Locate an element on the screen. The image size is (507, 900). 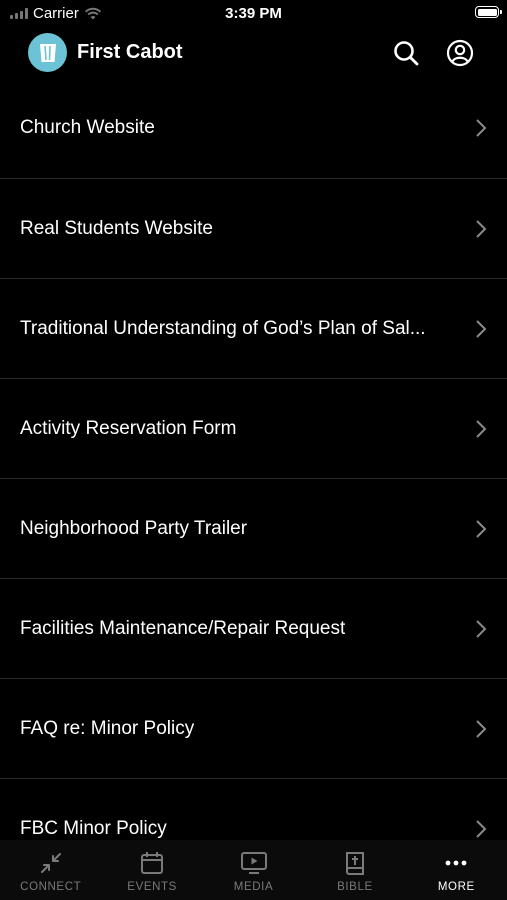
app-header: First Cabot is located at coordinates (253, 53).